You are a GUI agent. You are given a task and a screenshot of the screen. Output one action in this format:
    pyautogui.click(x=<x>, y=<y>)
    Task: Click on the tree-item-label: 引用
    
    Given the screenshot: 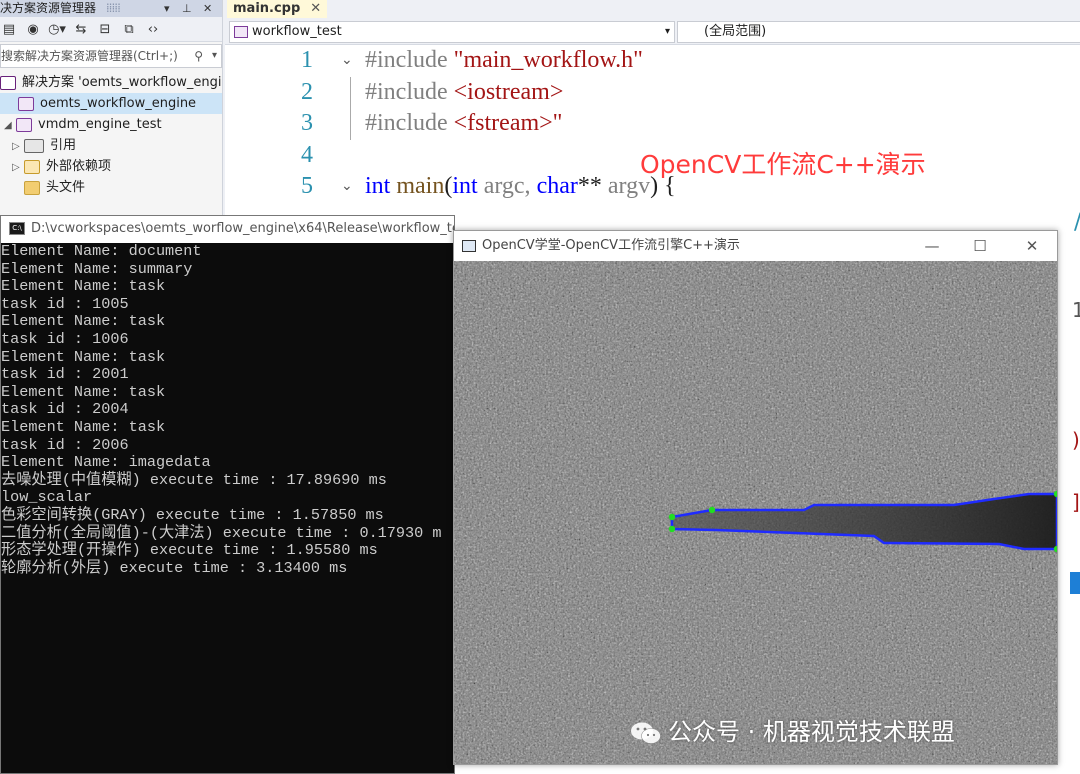 What is the action you would take?
    pyautogui.click(x=63, y=145)
    